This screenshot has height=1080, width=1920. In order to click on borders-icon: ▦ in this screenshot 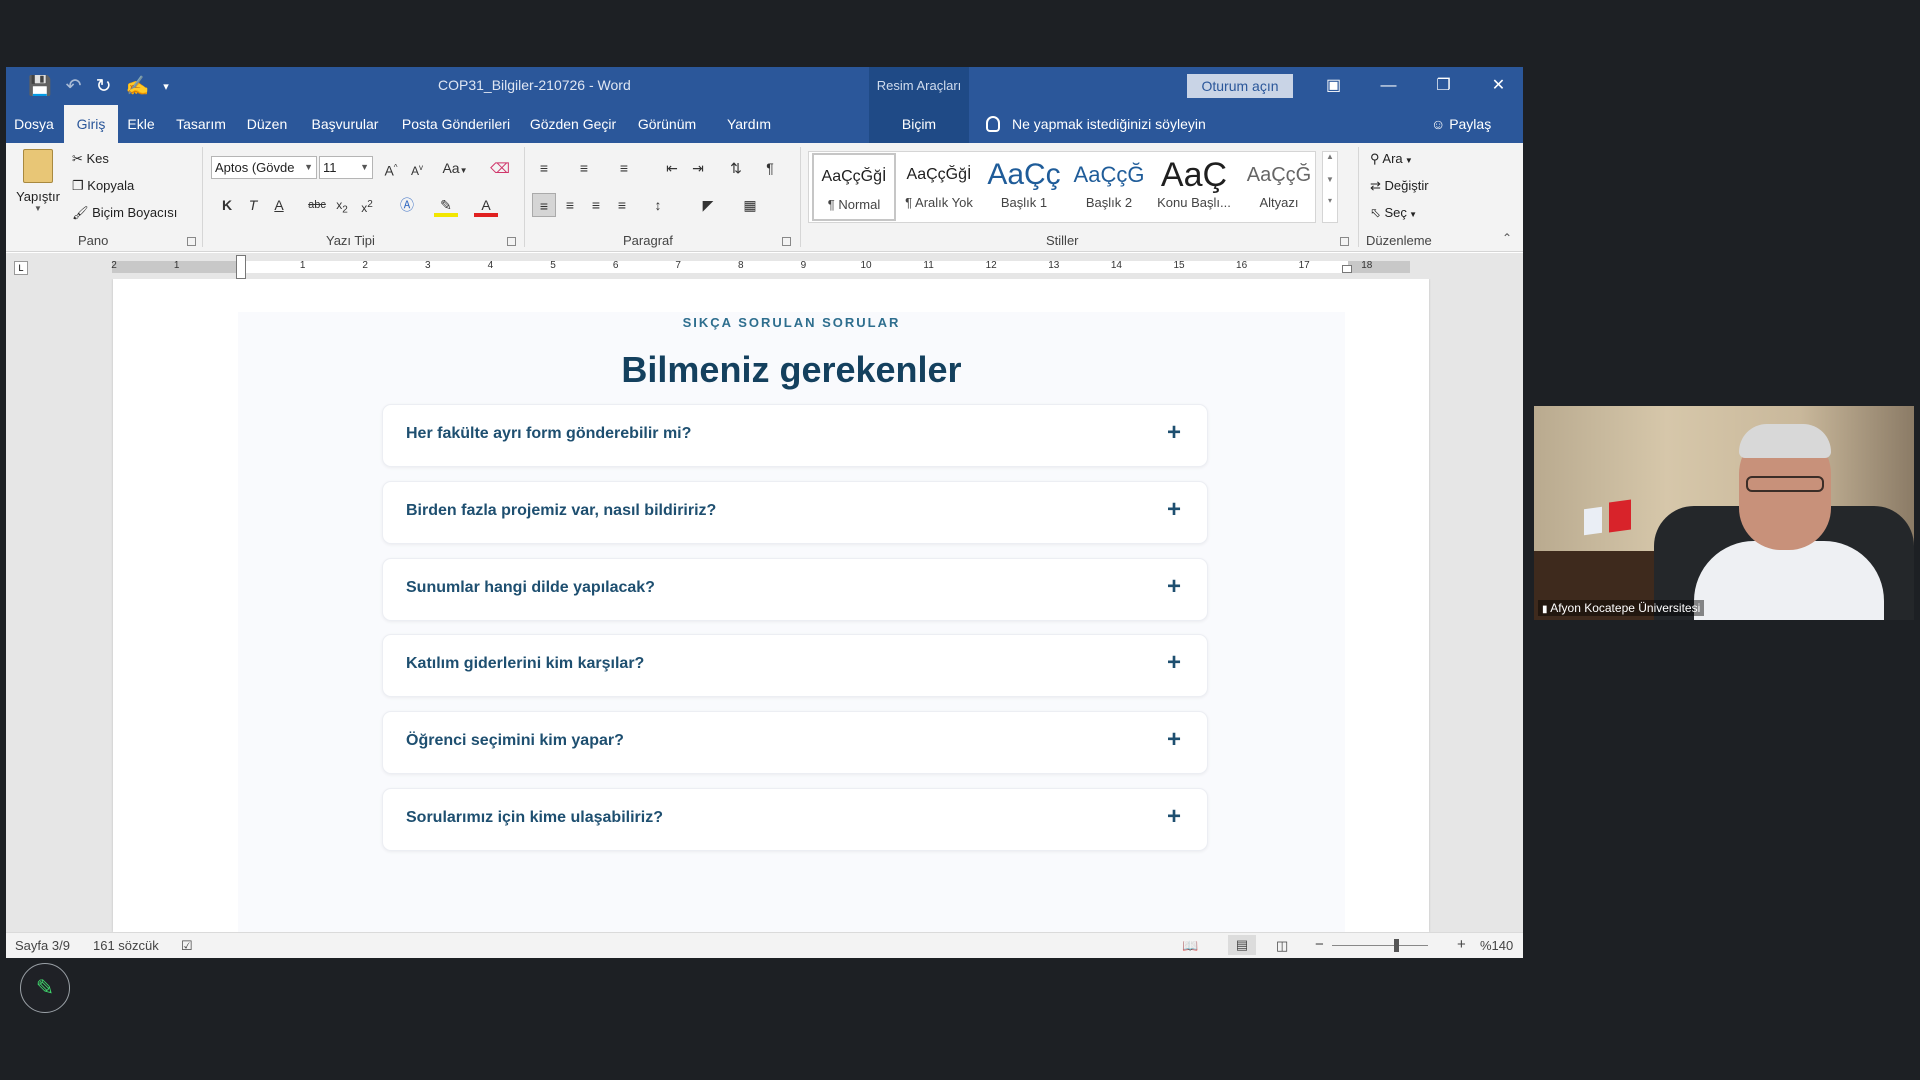, I will do `click(750, 205)`.